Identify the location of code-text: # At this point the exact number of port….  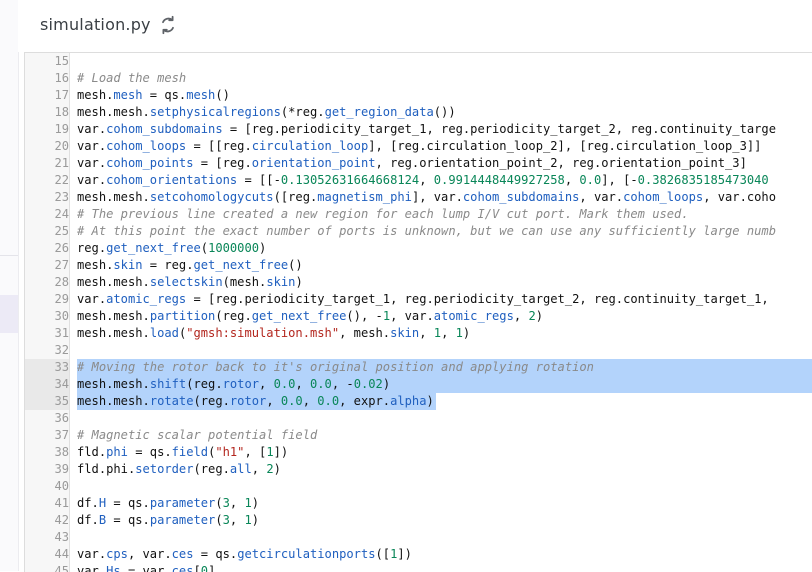
(426, 231).